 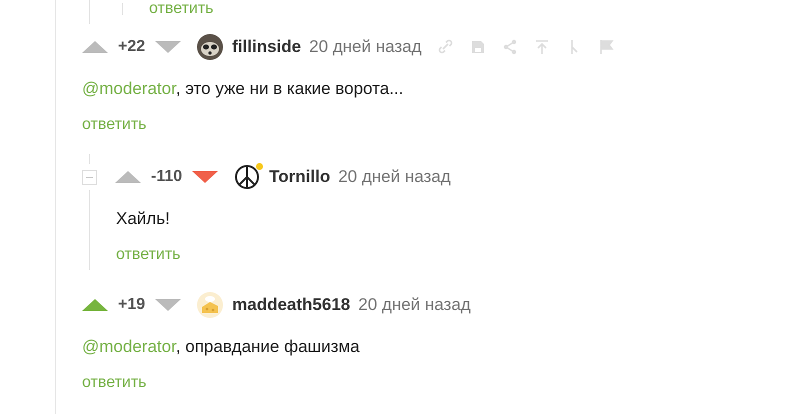 What do you see at coordinates (299, 177) in the screenshot?
I see `author-name: Tornillo` at bounding box center [299, 177].